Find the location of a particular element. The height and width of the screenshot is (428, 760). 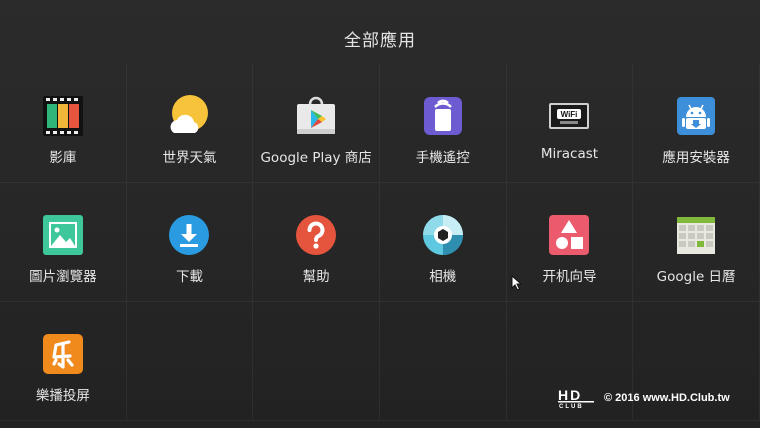

app-world-weather: 世界天氣 is located at coordinates (190, 123).